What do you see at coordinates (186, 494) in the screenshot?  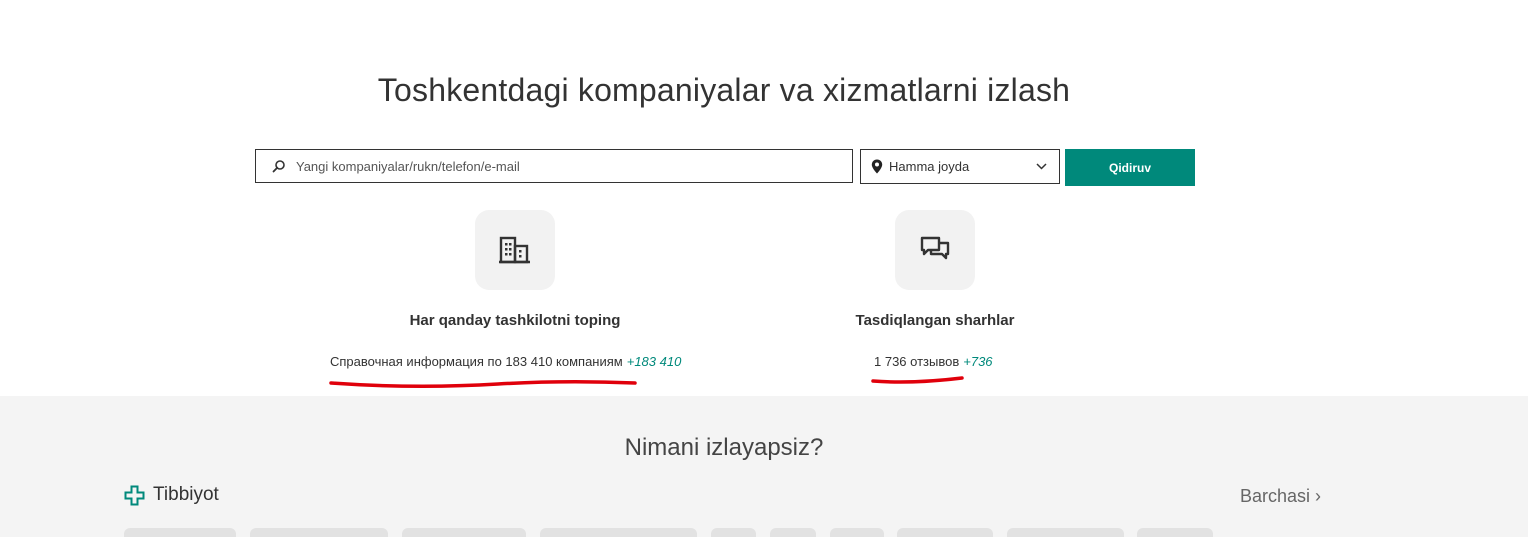 I see `category-label: Tibbiyot` at bounding box center [186, 494].